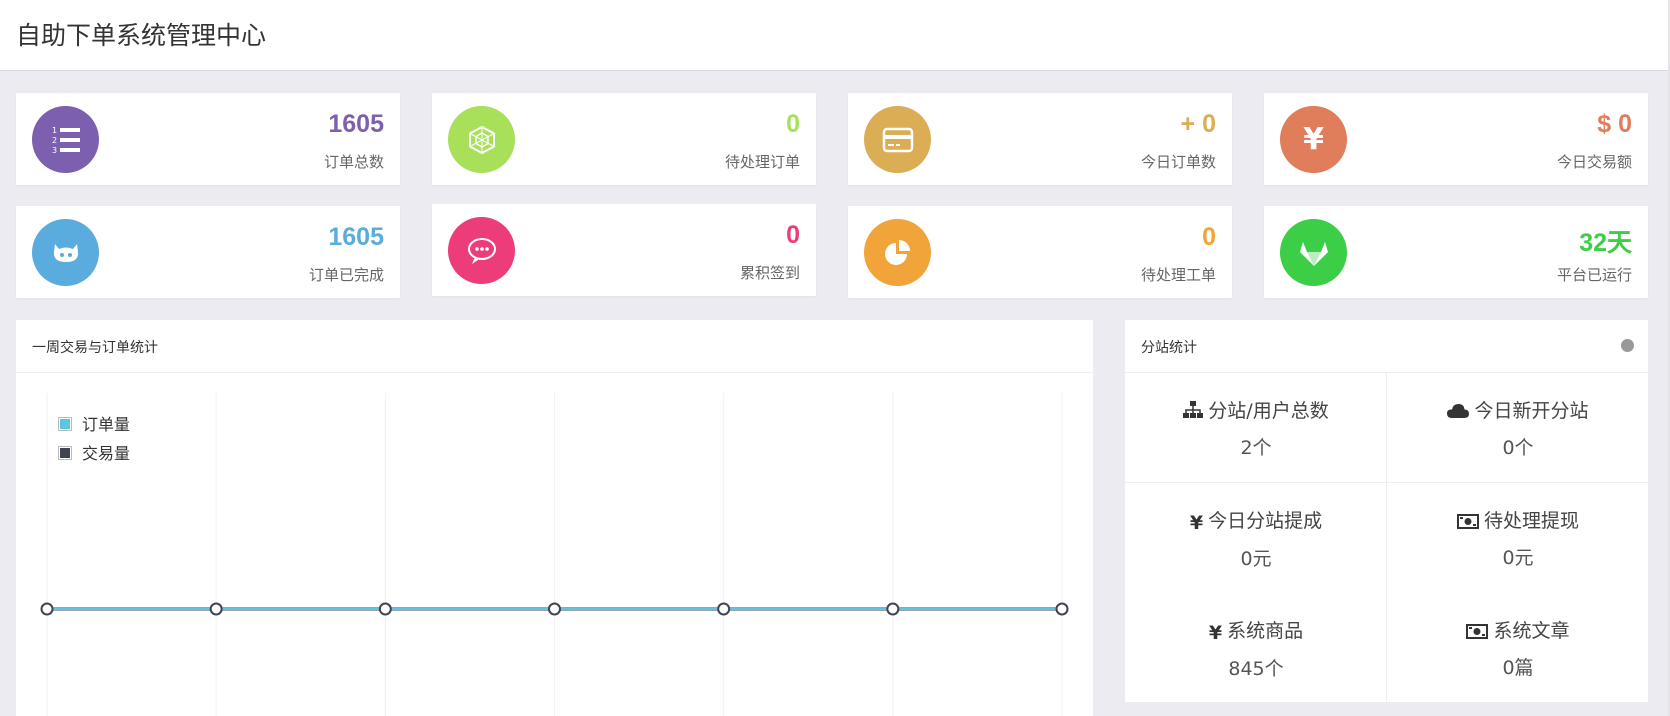 Image resolution: width=1670 pixels, height=716 pixels. Describe the element at coordinates (1605, 243) in the screenshot. I see `card-value: 32天` at that location.